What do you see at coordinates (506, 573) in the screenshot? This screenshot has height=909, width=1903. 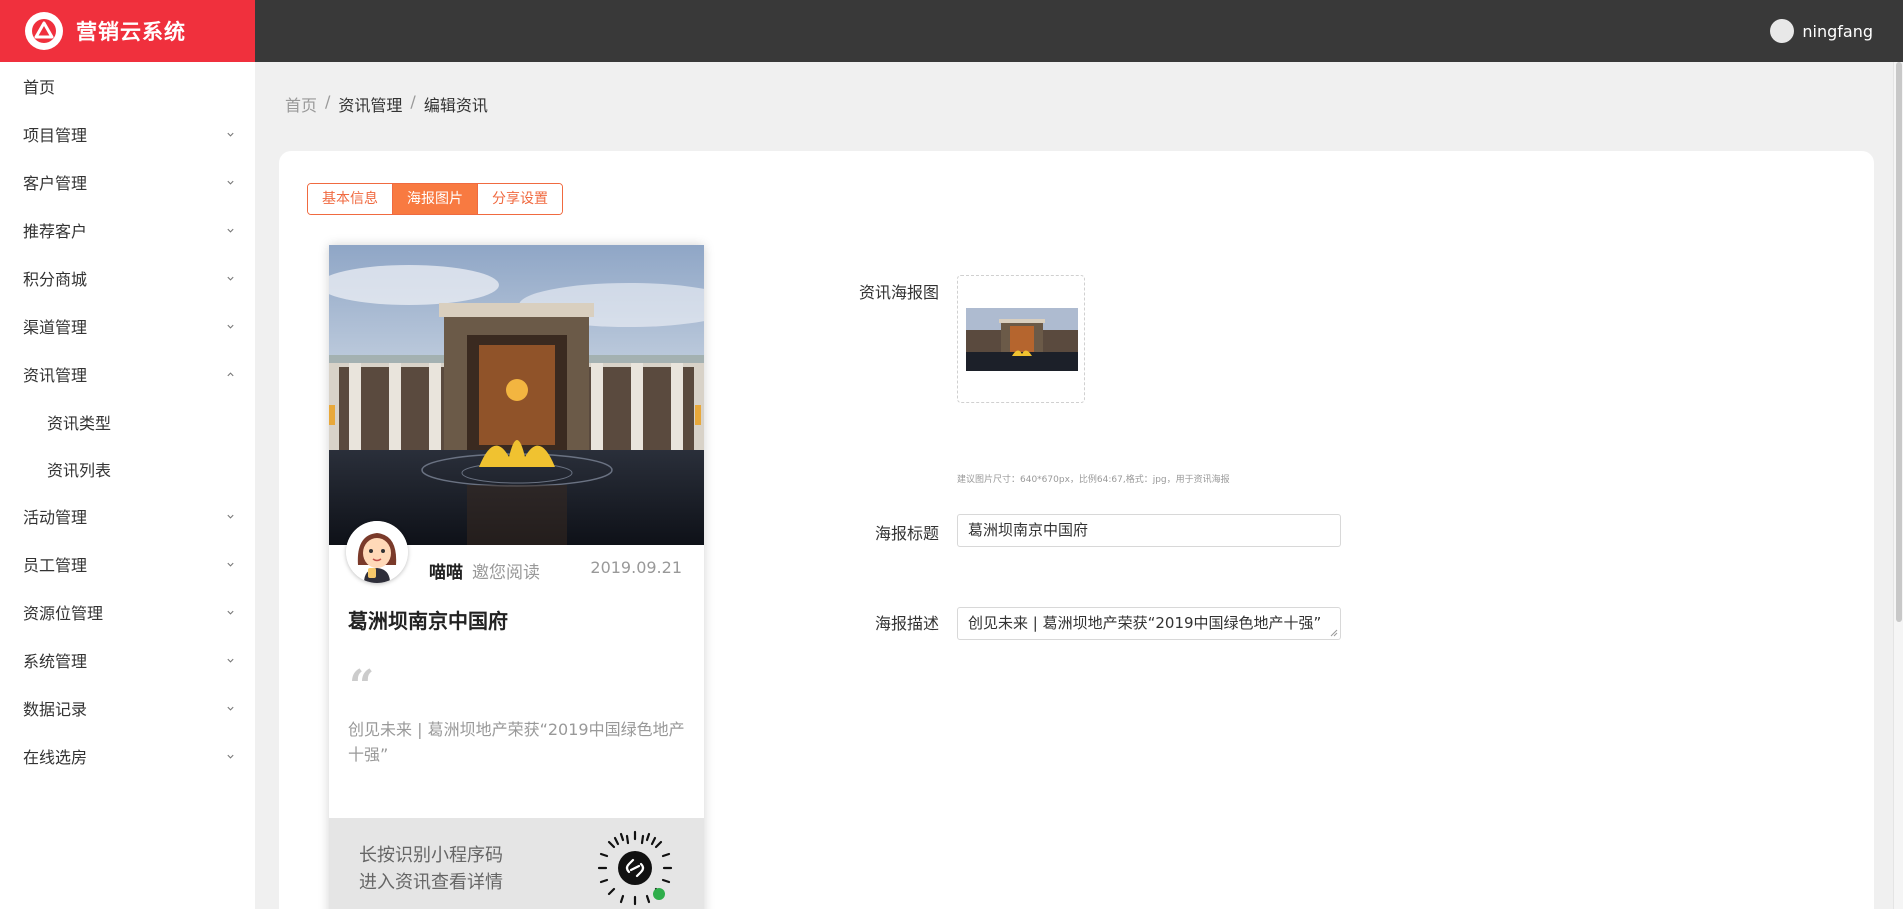 I see `poster-invite-text: 邀您阅读` at bounding box center [506, 573].